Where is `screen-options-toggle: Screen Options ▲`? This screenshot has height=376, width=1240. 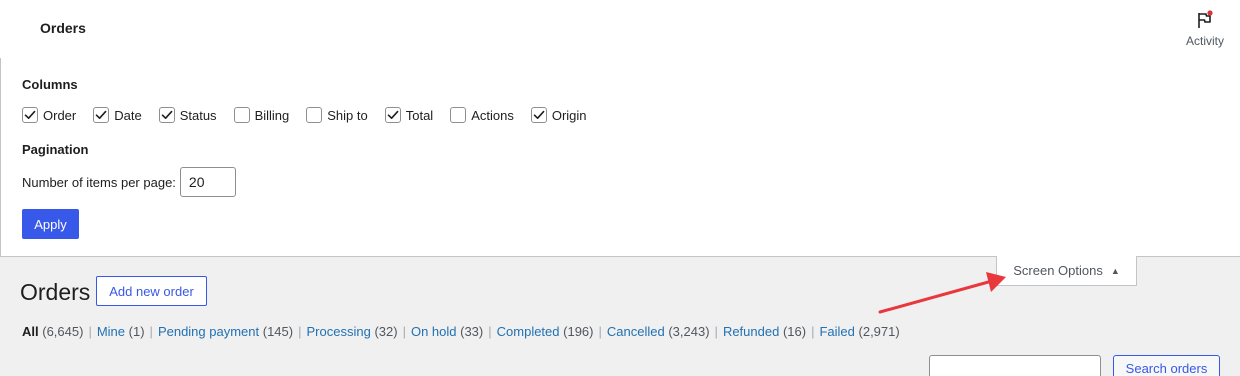
screen-options-toggle: Screen Options ▲ is located at coordinates (1066, 271).